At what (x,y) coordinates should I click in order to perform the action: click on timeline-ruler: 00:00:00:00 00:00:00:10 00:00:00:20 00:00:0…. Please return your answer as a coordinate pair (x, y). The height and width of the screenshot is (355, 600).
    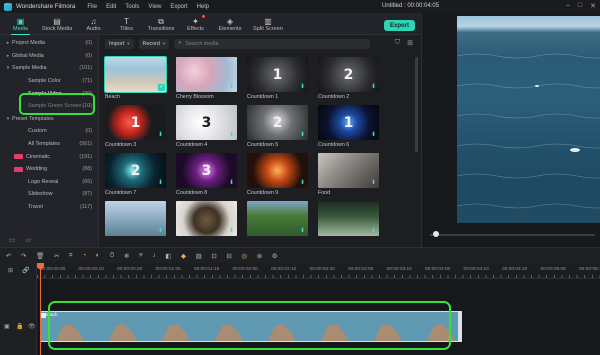
    Looking at the image, I should click on (318, 271).